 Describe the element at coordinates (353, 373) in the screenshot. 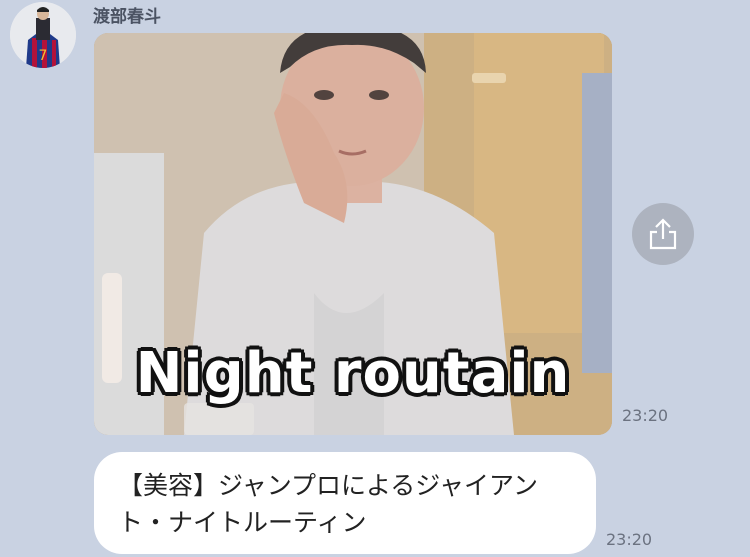

I see `image-overlay-text: Night routain` at that location.